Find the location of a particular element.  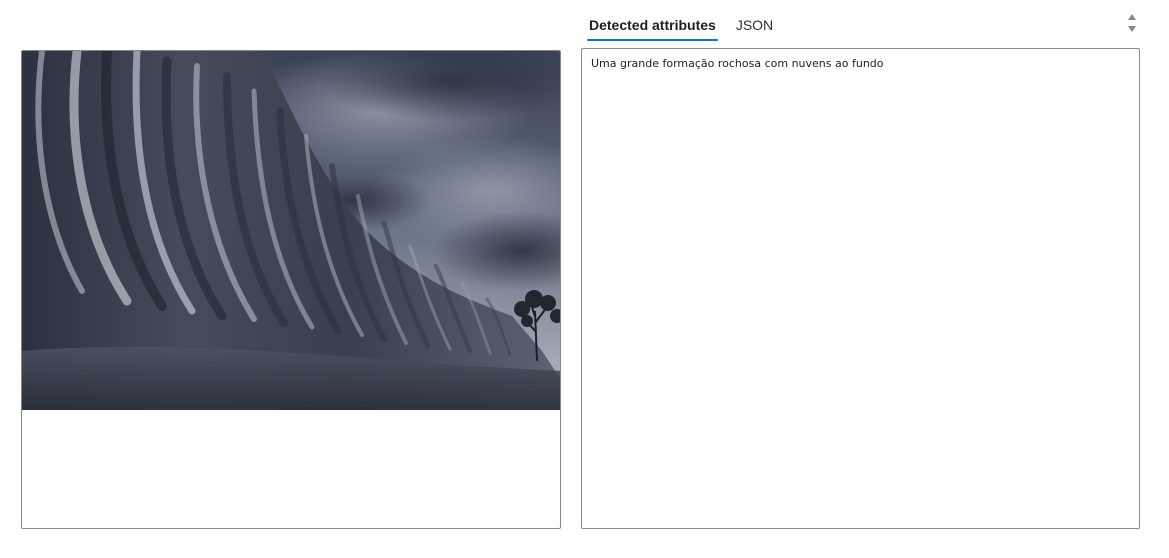

tab-json: JSON is located at coordinates (754, 25).